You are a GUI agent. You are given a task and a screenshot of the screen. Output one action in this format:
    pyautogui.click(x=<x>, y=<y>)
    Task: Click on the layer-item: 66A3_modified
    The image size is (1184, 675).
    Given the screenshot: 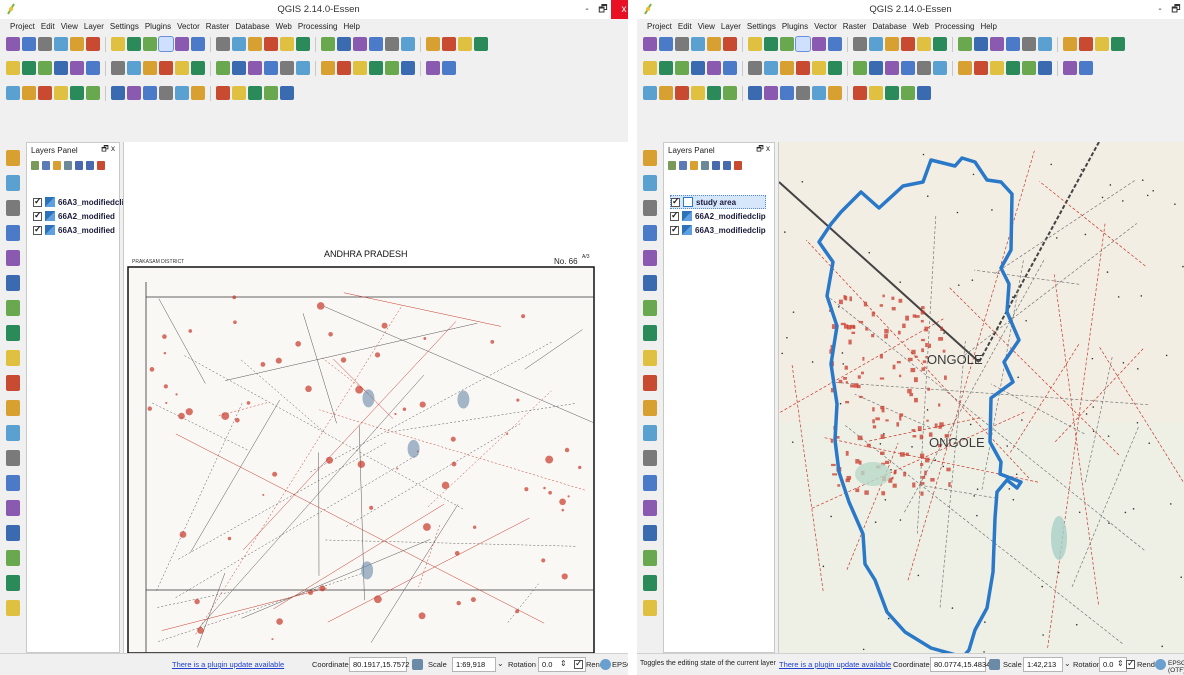 What is the action you would take?
    pyautogui.click(x=81, y=230)
    